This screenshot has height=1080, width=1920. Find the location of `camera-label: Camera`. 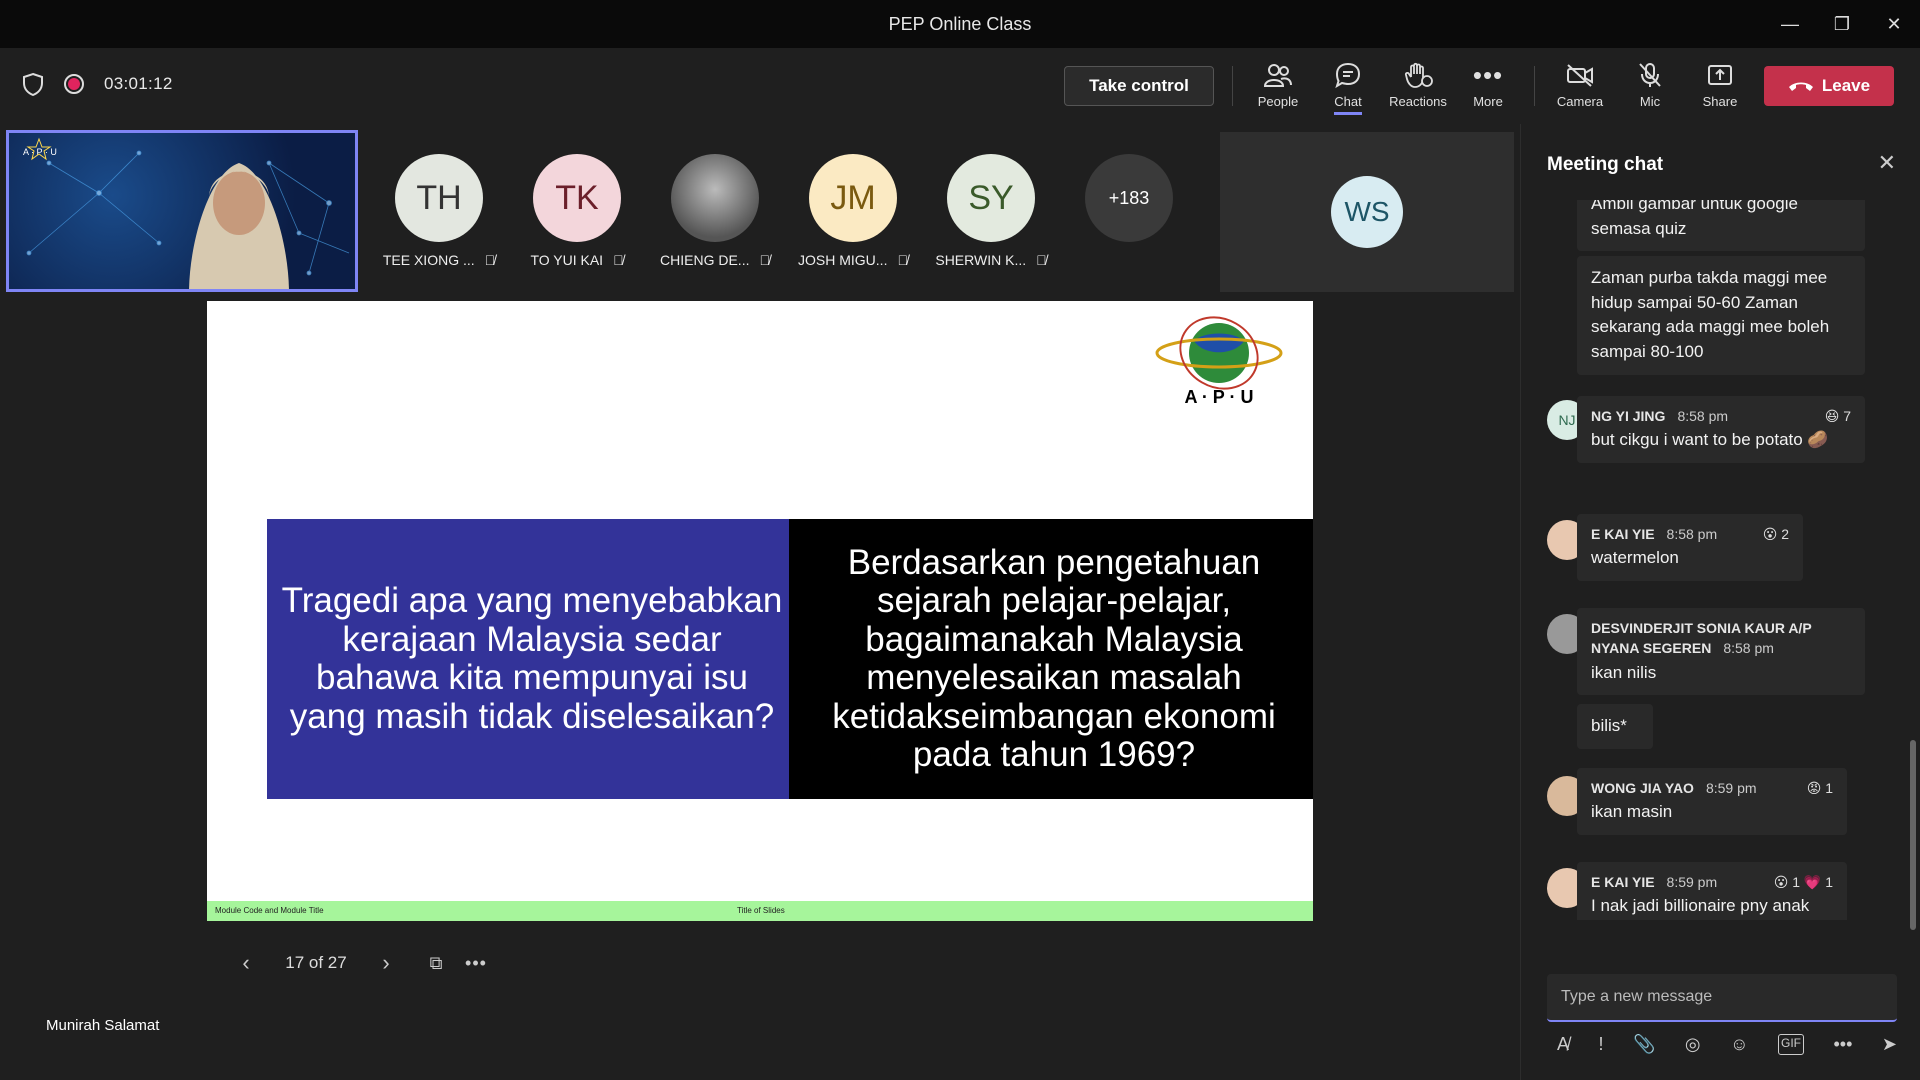

camera-label: Camera is located at coordinates (1580, 101).